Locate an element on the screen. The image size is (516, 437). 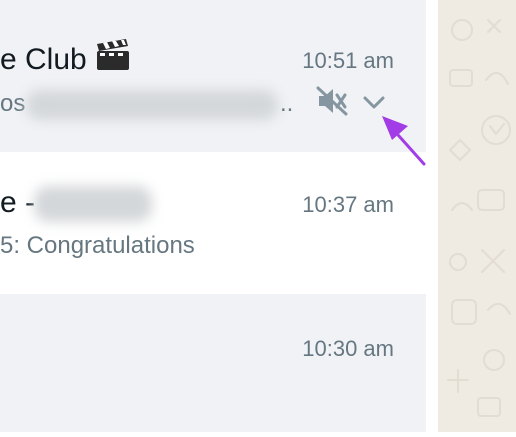
muted-speaker-icon is located at coordinates (332, 103).